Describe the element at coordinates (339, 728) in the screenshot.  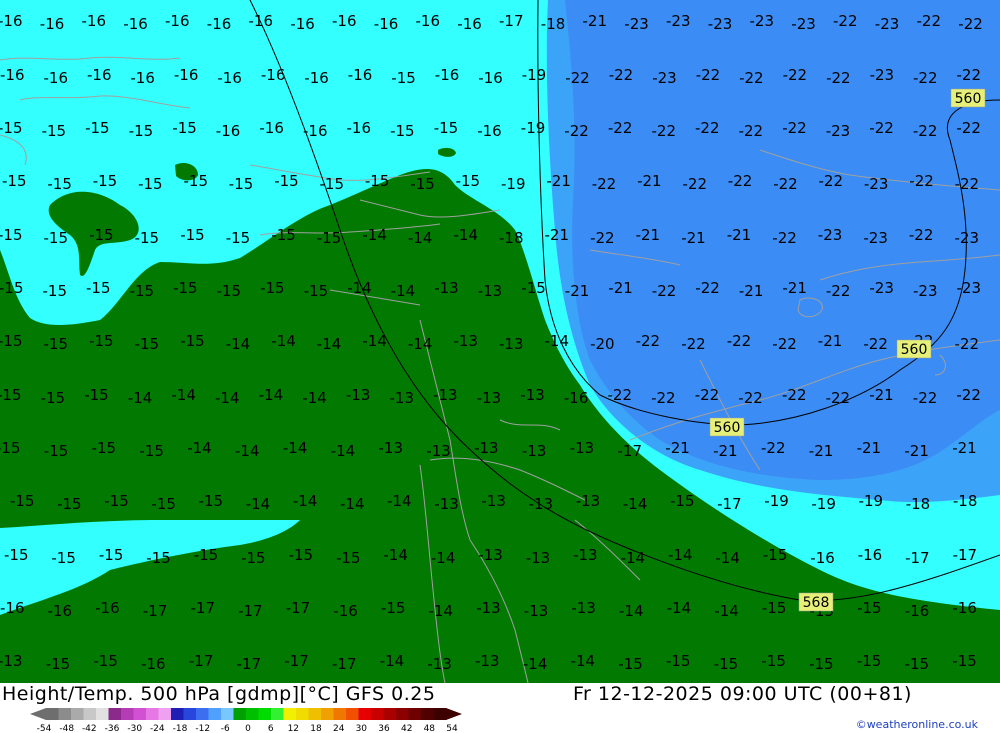
I see `legend-tick-label: 24` at that location.